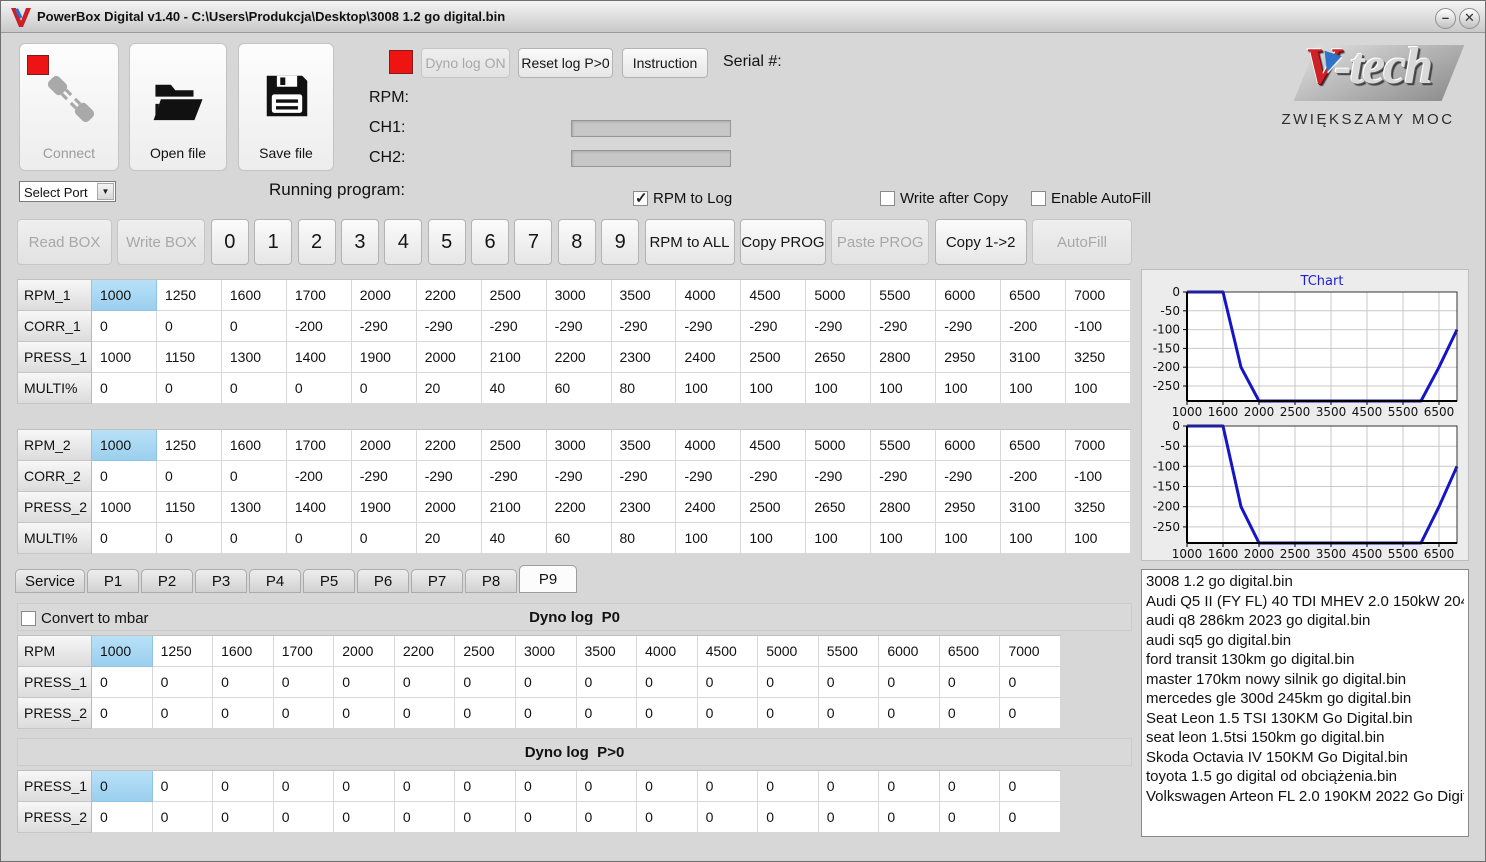 The image size is (1486, 862). What do you see at coordinates (167, 581) in the screenshot?
I see `tab-p2: P2` at bounding box center [167, 581].